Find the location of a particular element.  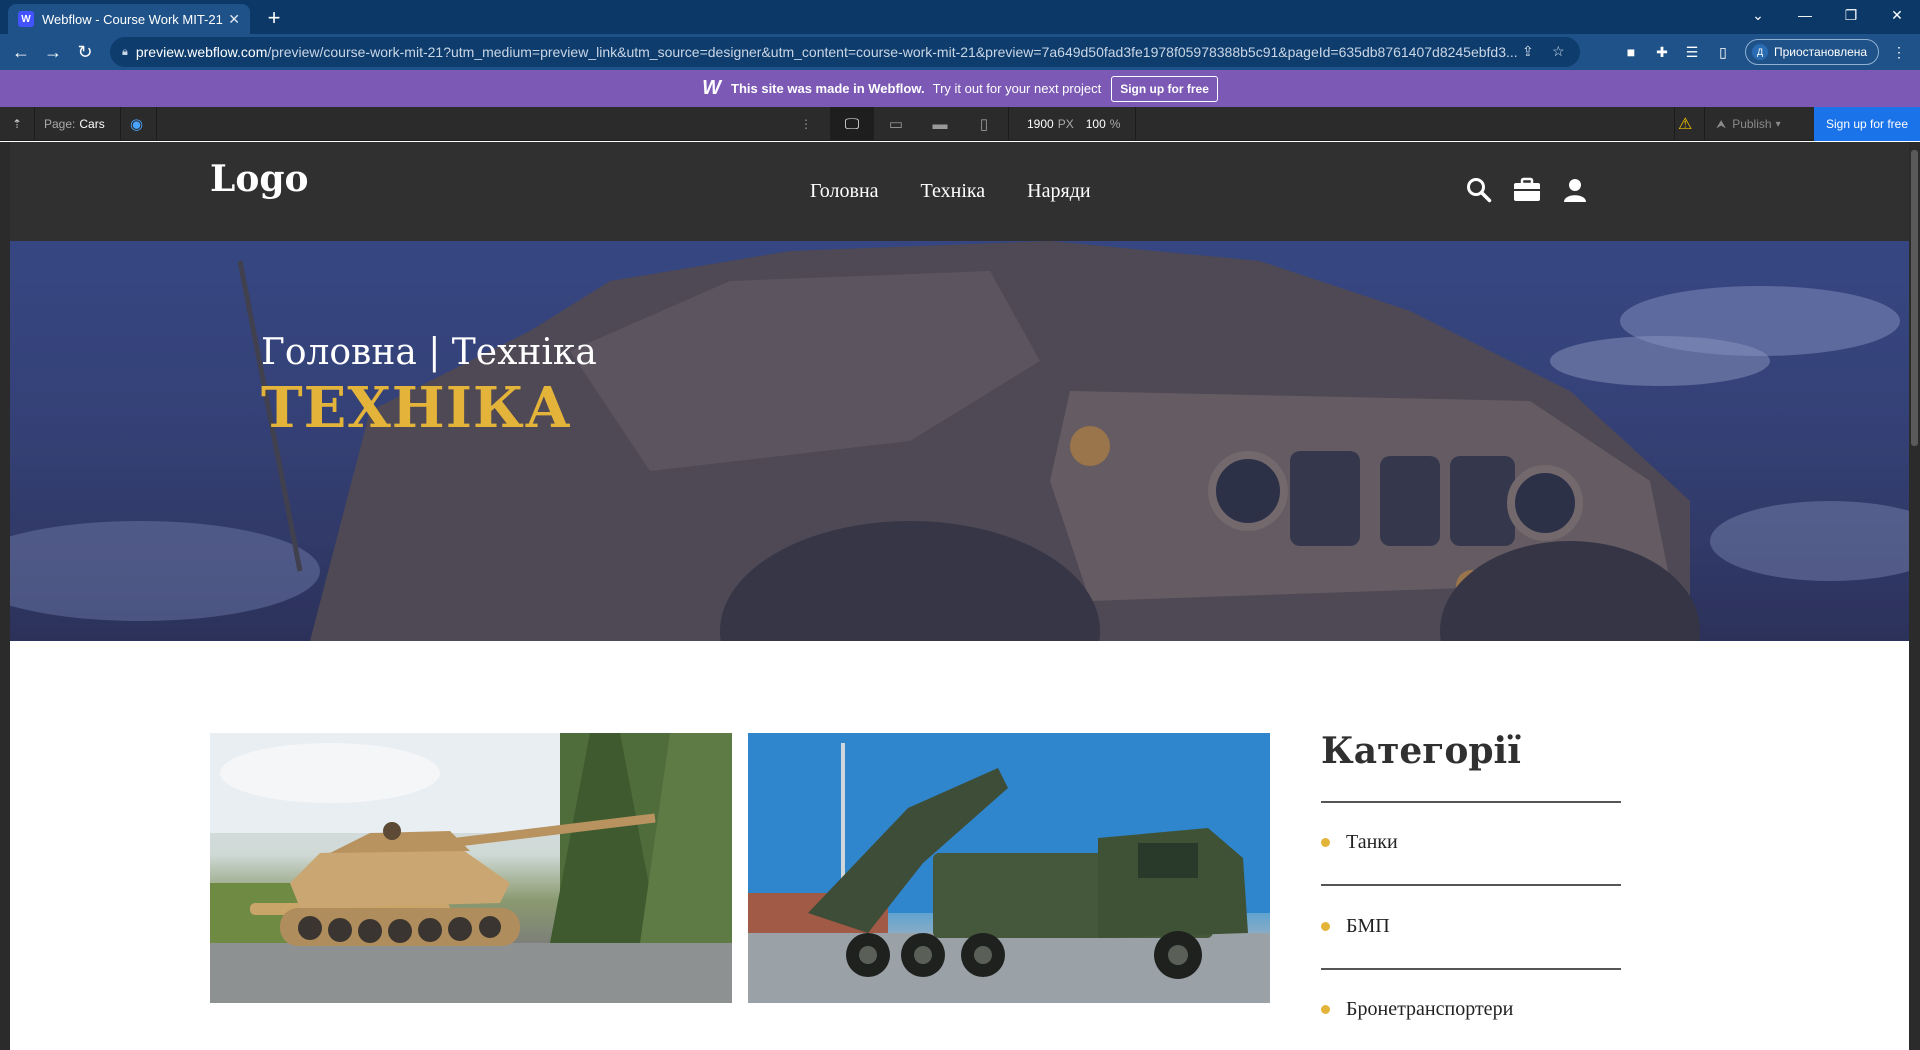

canvas-width: 1900 PX 100 % is located at coordinates (1073, 124).